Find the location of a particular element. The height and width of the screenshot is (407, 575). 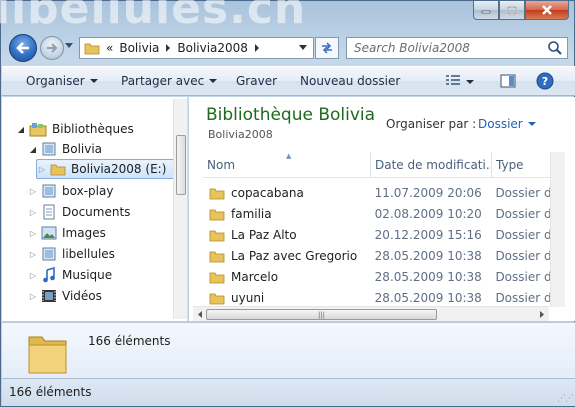

resize-grip-icon: ⋰⋰ is located at coordinates (565, 399).